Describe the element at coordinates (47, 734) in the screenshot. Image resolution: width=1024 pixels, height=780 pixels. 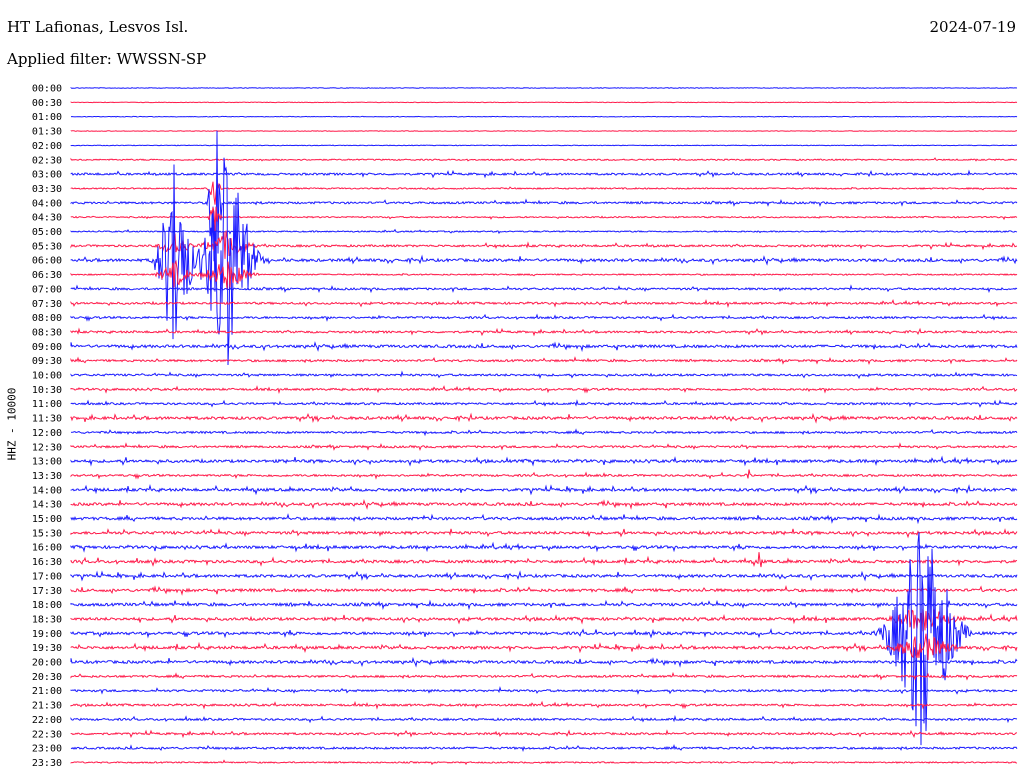
I see `row-time-label: 22:30` at that location.